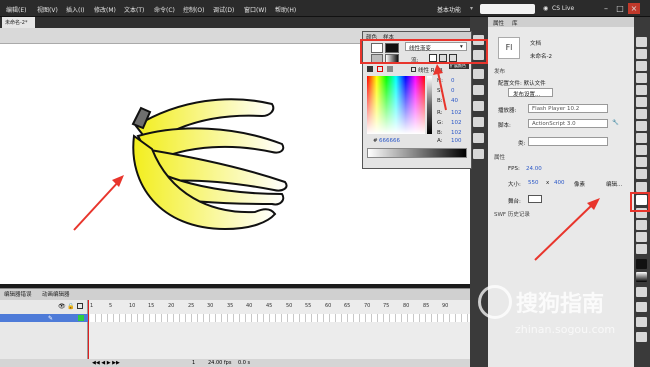  What do you see at coordinates (280, 318) in the screenshot?
I see `frame-strip` at bounding box center [280, 318].